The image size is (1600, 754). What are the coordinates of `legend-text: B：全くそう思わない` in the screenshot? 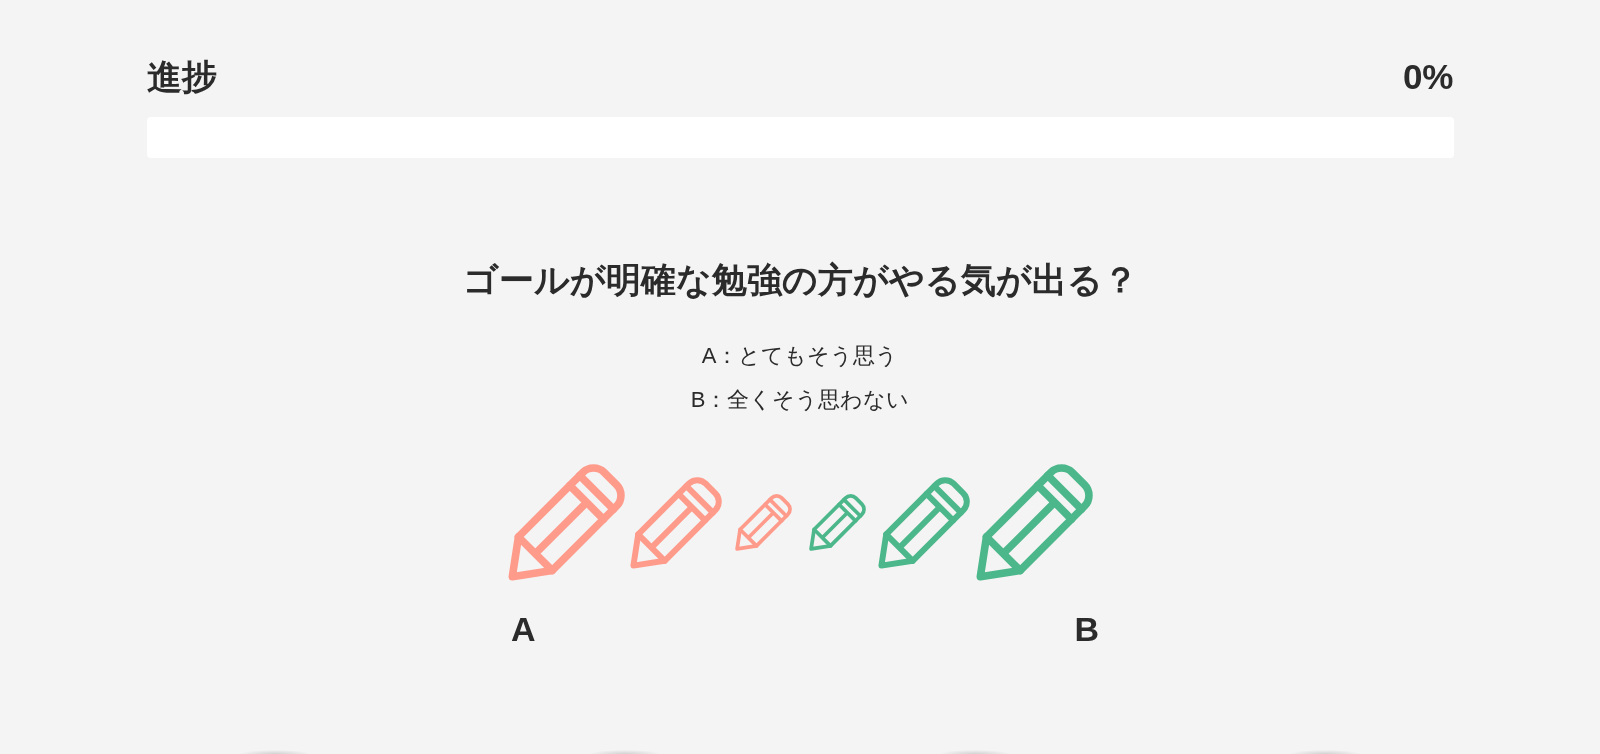 It's located at (800, 400).